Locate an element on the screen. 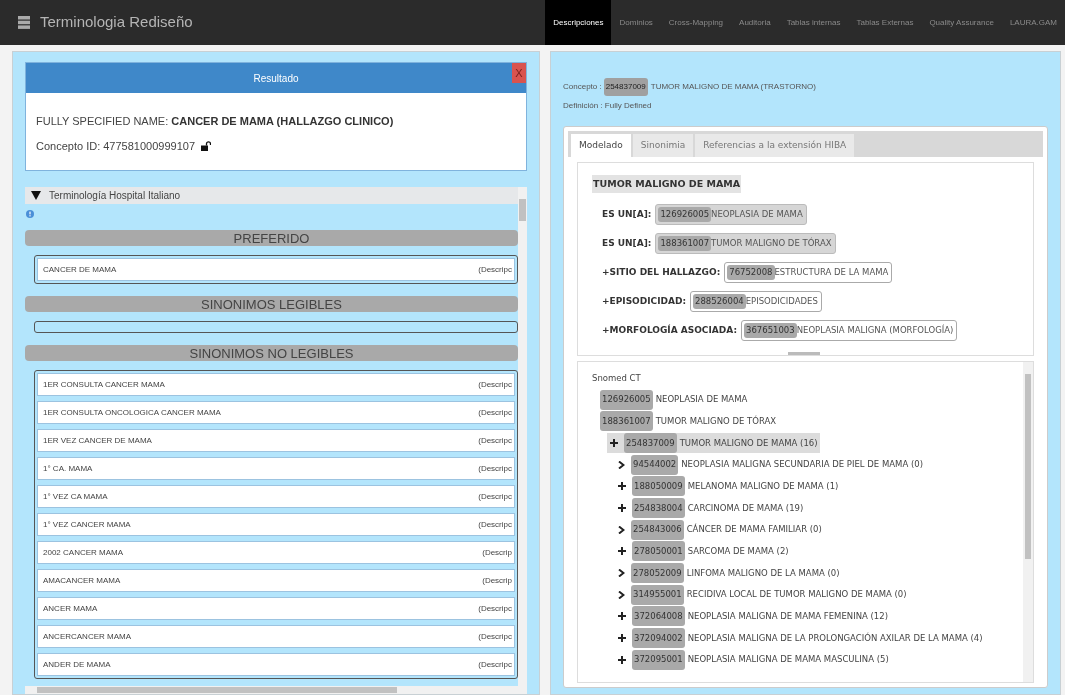  nav-tab: Tablas Externas is located at coordinates (885, 22).